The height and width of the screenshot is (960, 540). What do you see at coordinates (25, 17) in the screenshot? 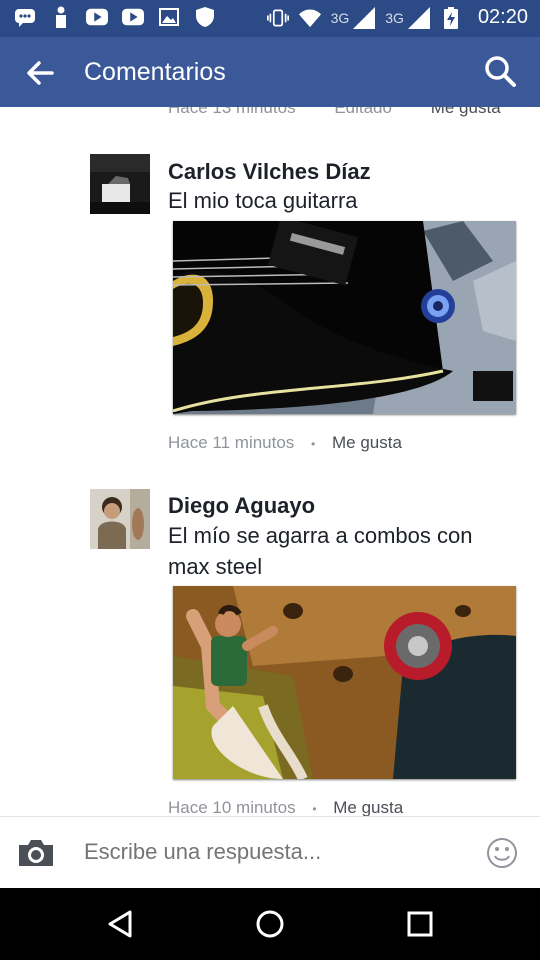
I see `messenger-icon` at bounding box center [25, 17].